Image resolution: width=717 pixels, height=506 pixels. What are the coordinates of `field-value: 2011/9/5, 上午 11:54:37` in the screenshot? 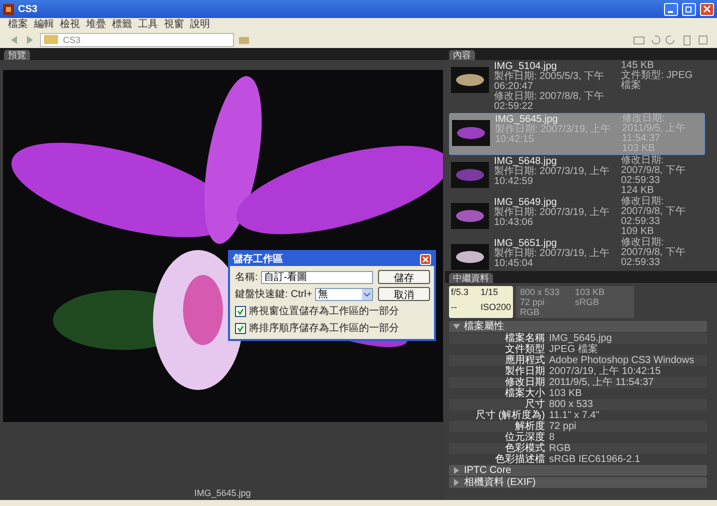 It's located at (601, 382).